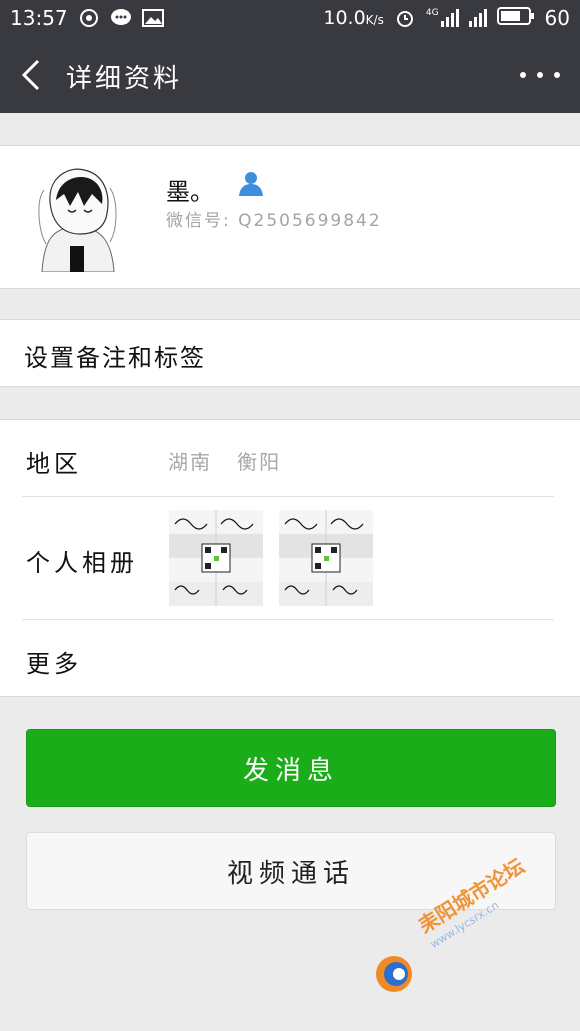  Describe the element at coordinates (39, 18) in the screenshot. I see `status-time: 13:57` at that location.